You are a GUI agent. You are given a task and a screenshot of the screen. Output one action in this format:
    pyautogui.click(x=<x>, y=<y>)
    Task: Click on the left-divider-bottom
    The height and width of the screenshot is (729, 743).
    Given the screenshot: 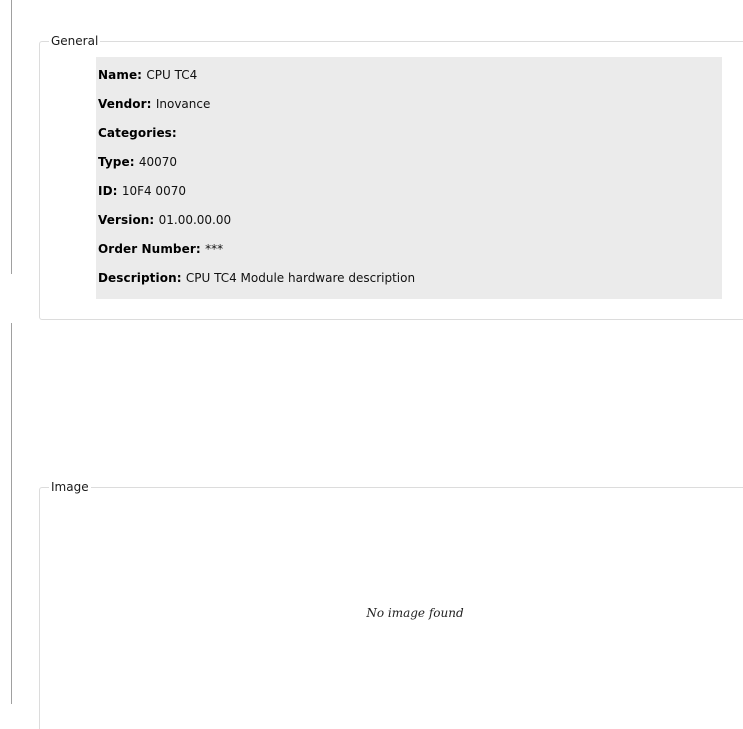 What is the action you would take?
    pyautogui.click(x=11, y=513)
    